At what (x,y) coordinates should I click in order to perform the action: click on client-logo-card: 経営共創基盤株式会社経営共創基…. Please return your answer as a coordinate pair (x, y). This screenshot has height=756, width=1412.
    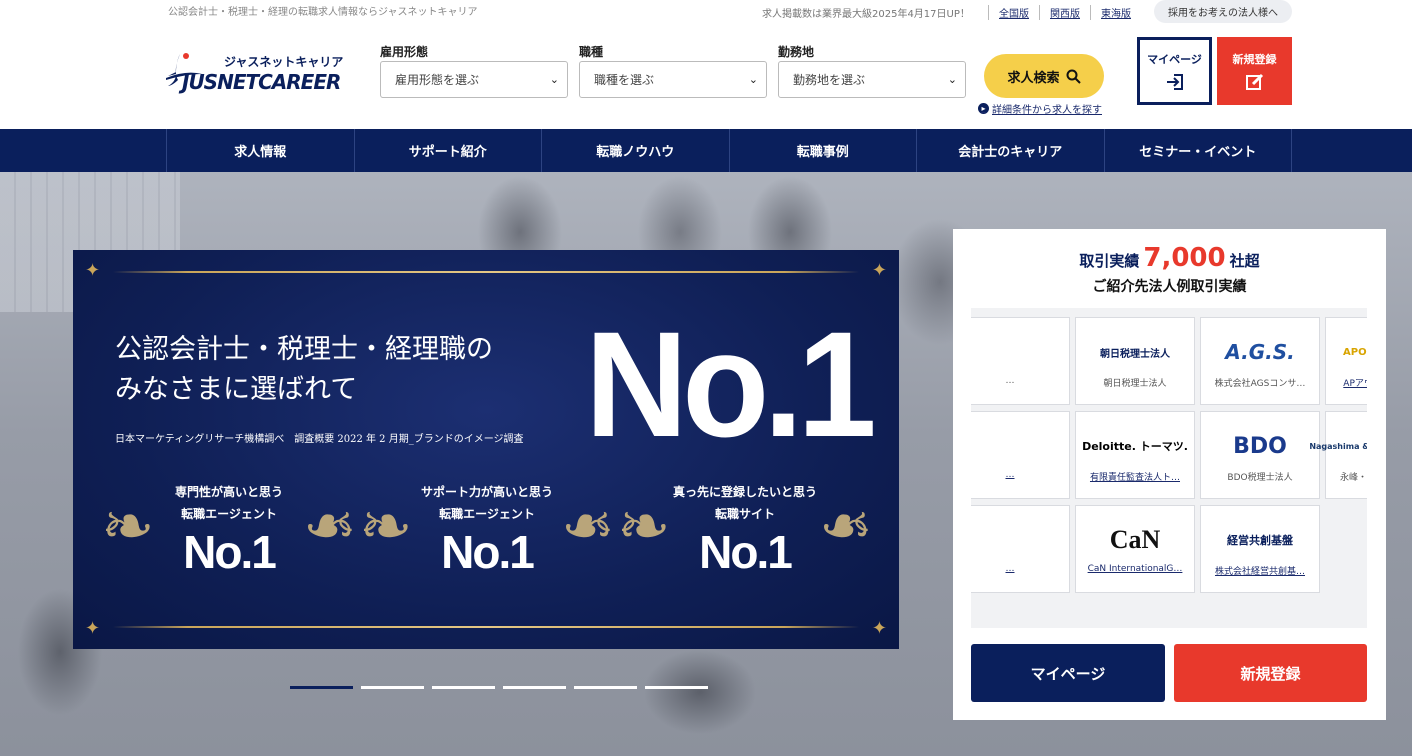
    Looking at the image, I should click on (1260, 549).